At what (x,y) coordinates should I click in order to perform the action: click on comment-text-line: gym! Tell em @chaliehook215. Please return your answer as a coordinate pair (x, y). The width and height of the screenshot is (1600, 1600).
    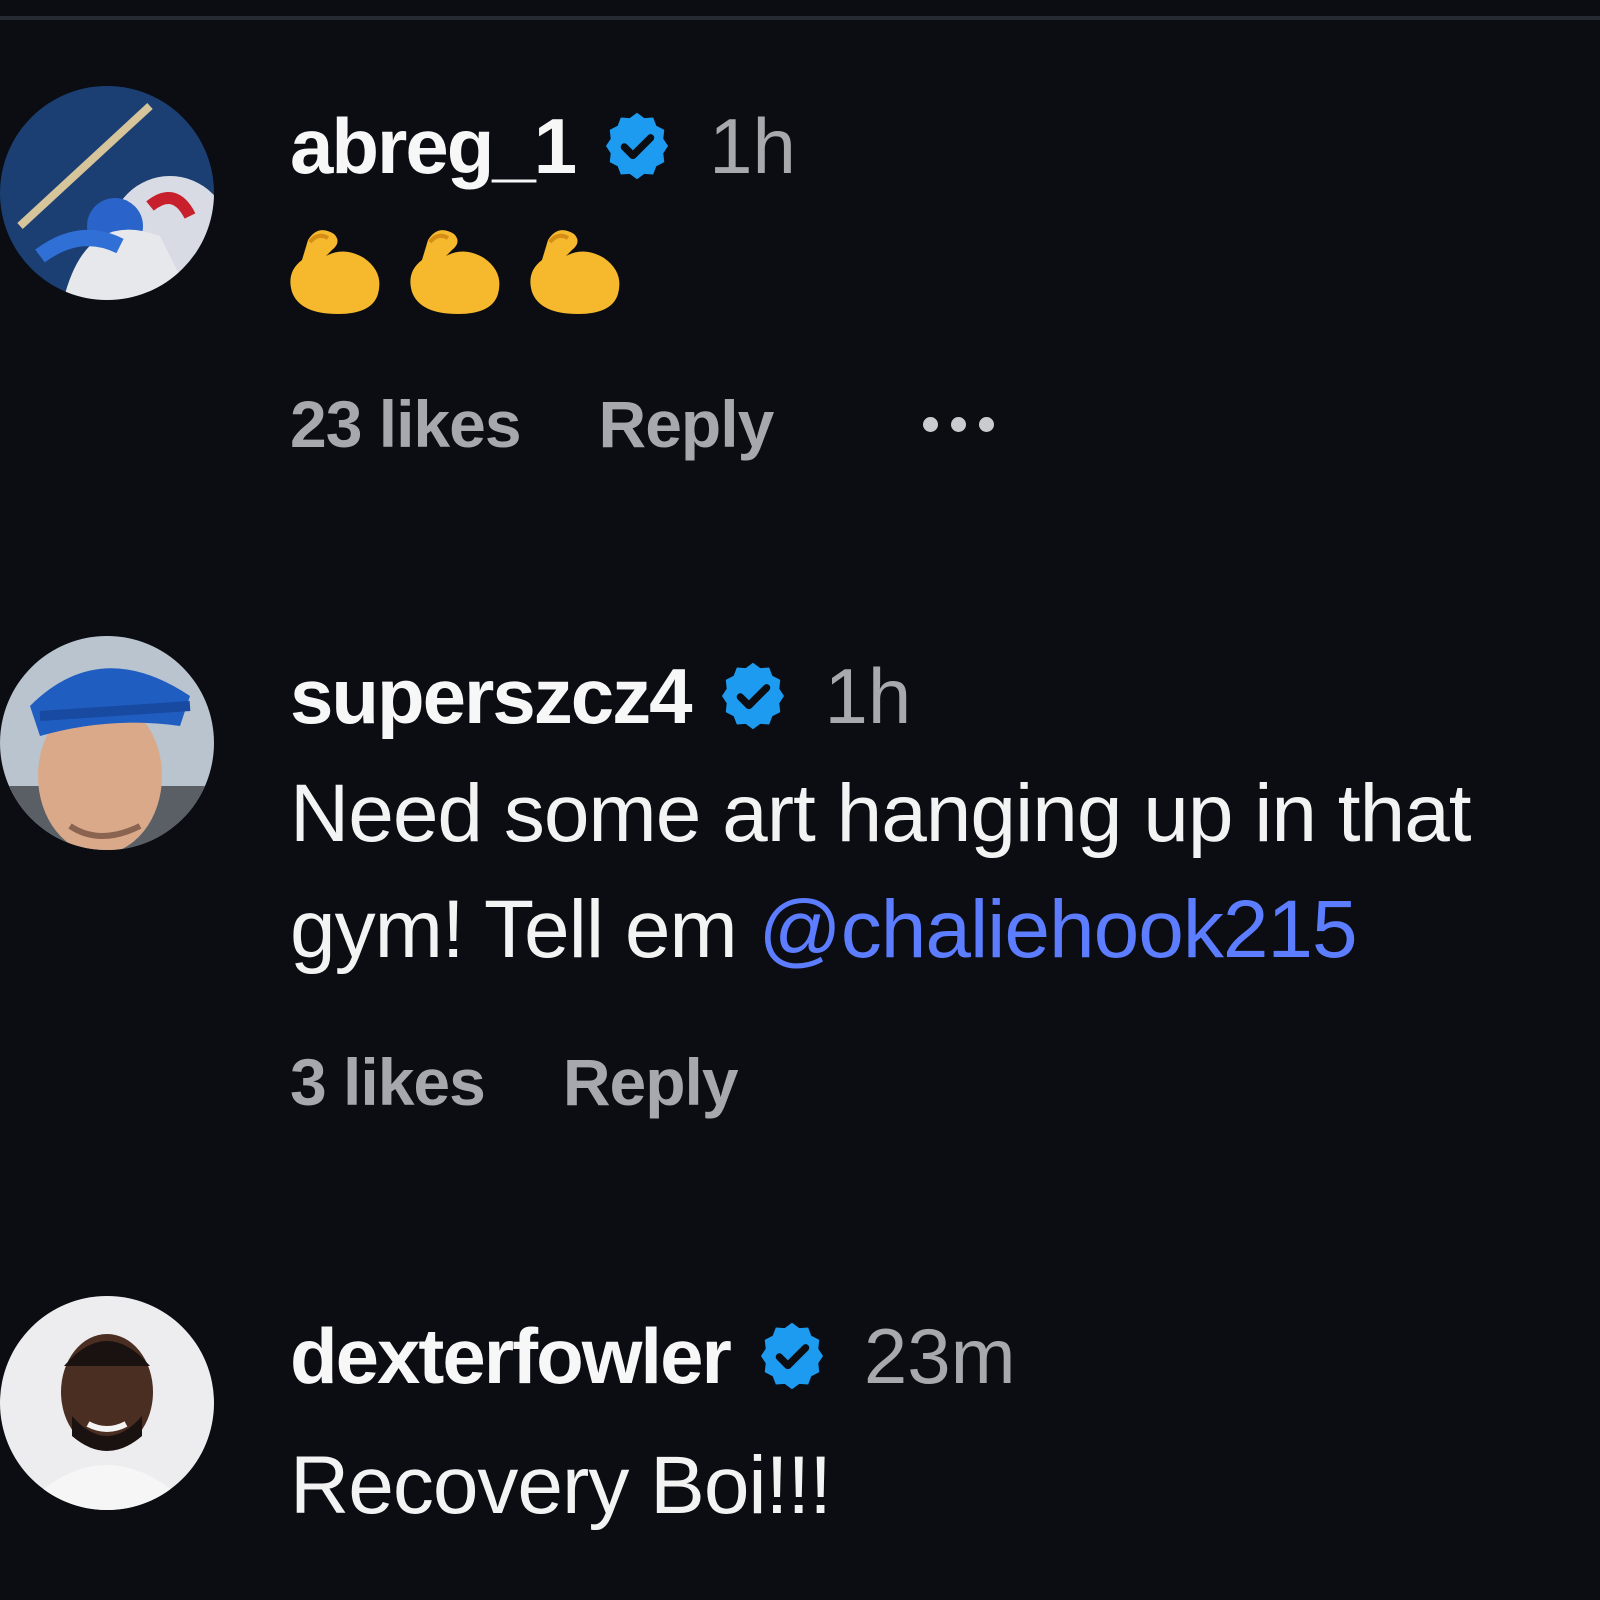
    Looking at the image, I should click on (945, 930).